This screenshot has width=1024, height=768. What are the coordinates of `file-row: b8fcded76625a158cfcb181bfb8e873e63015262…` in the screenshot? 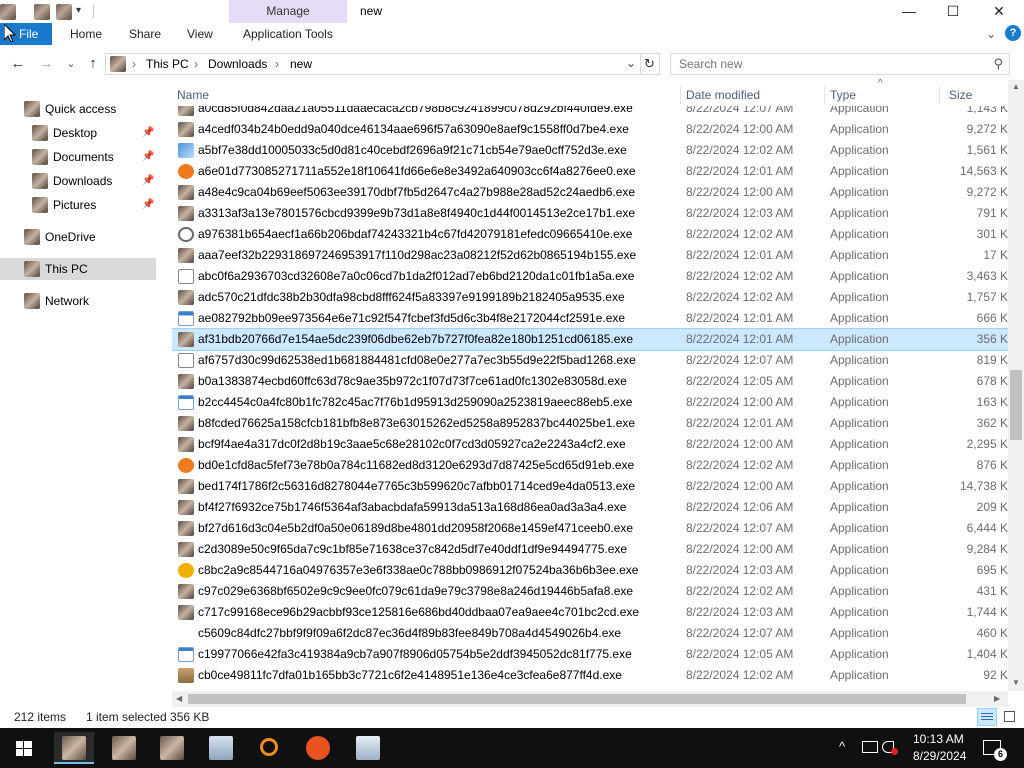 It's located at (590, 423).